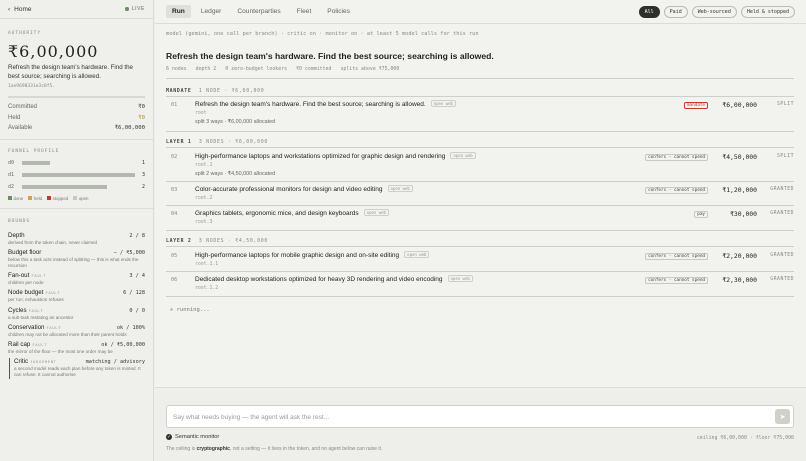 The image size is (806, 461). Describe the element at coordinates (174, 214) in the screenshot. I see `node-id: 04` at that location.